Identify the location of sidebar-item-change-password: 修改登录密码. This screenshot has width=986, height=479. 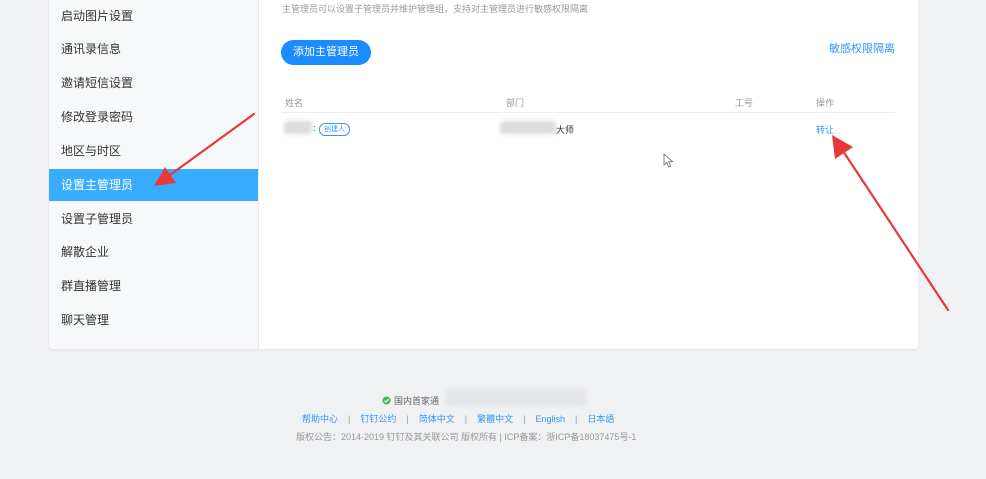
(153, 117).